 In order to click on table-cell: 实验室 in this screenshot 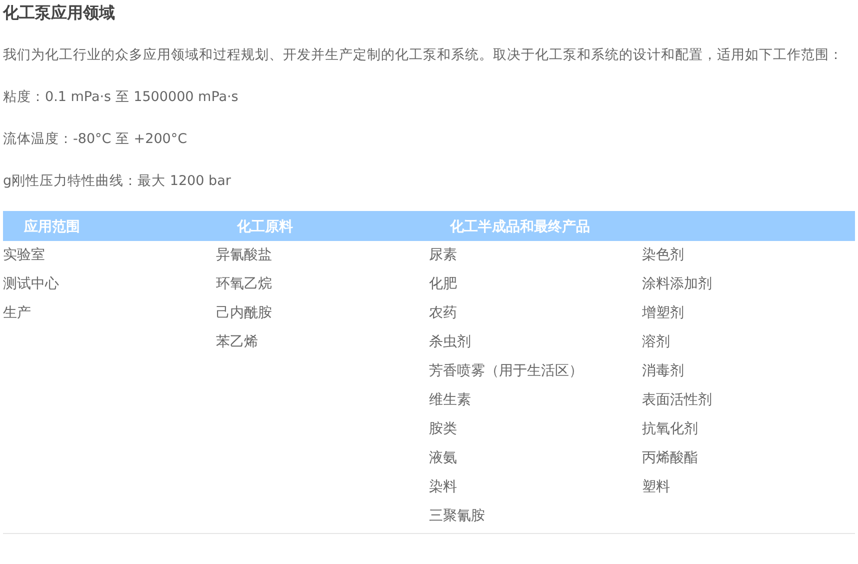, I will do `click(24, 255)`.